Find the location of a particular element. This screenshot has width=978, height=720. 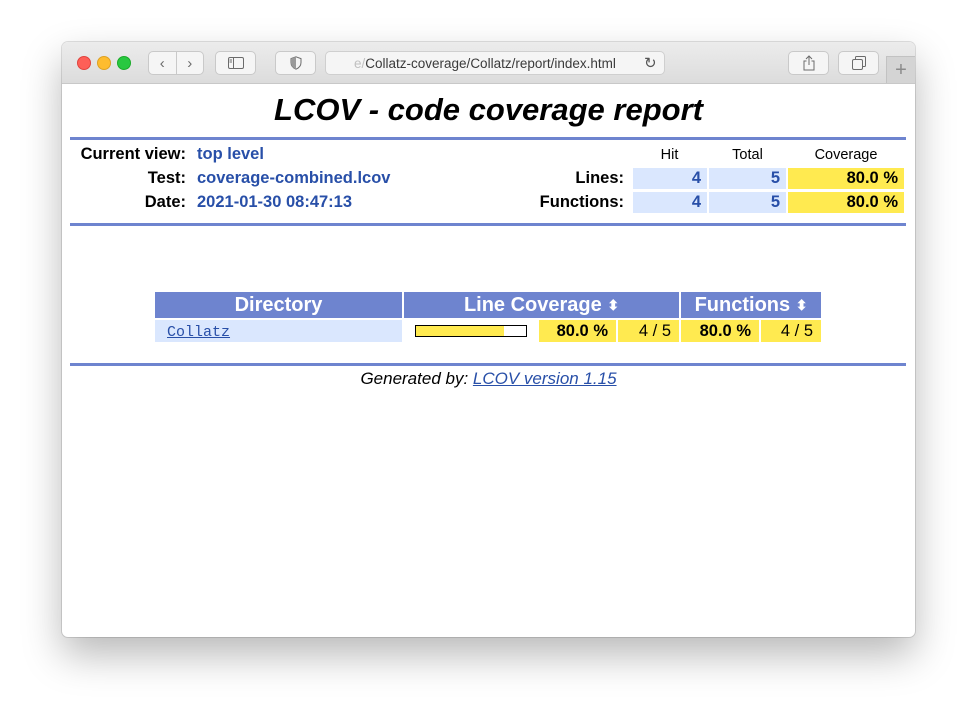

directory-column-header: Directory is located at coordinates (278, 305).